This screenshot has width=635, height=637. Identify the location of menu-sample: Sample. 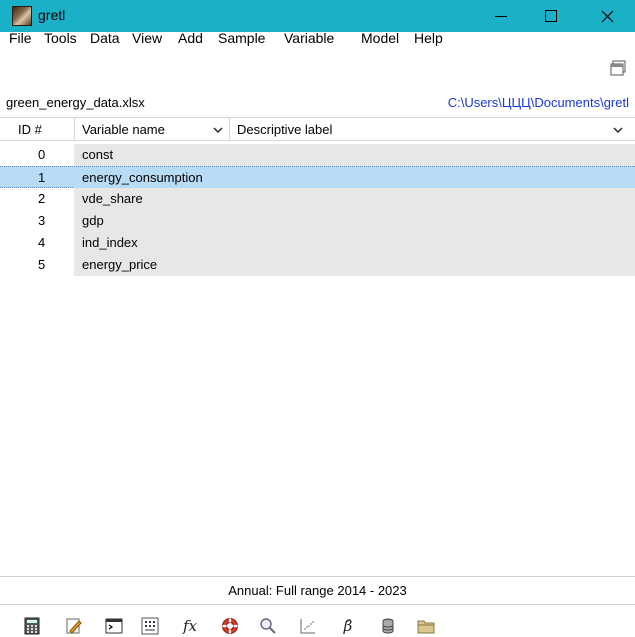
(241, 38).